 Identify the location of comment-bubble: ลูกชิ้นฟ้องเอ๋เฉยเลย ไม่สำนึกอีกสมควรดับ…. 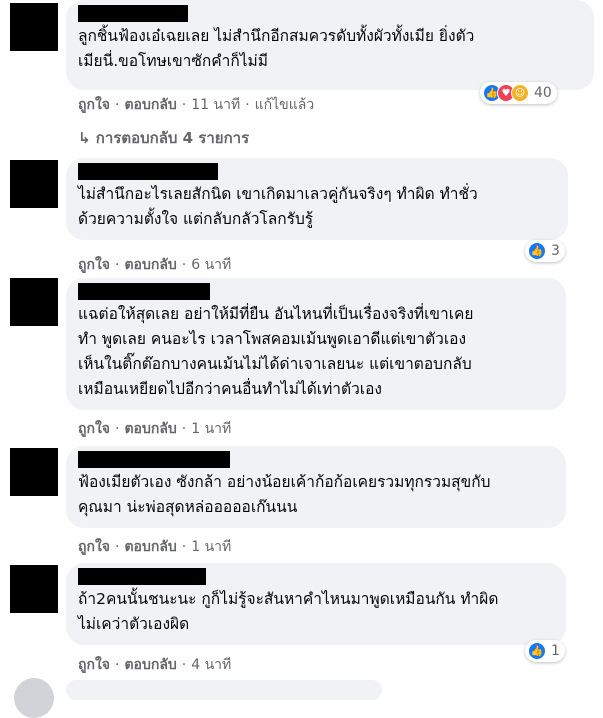
(330, 45).